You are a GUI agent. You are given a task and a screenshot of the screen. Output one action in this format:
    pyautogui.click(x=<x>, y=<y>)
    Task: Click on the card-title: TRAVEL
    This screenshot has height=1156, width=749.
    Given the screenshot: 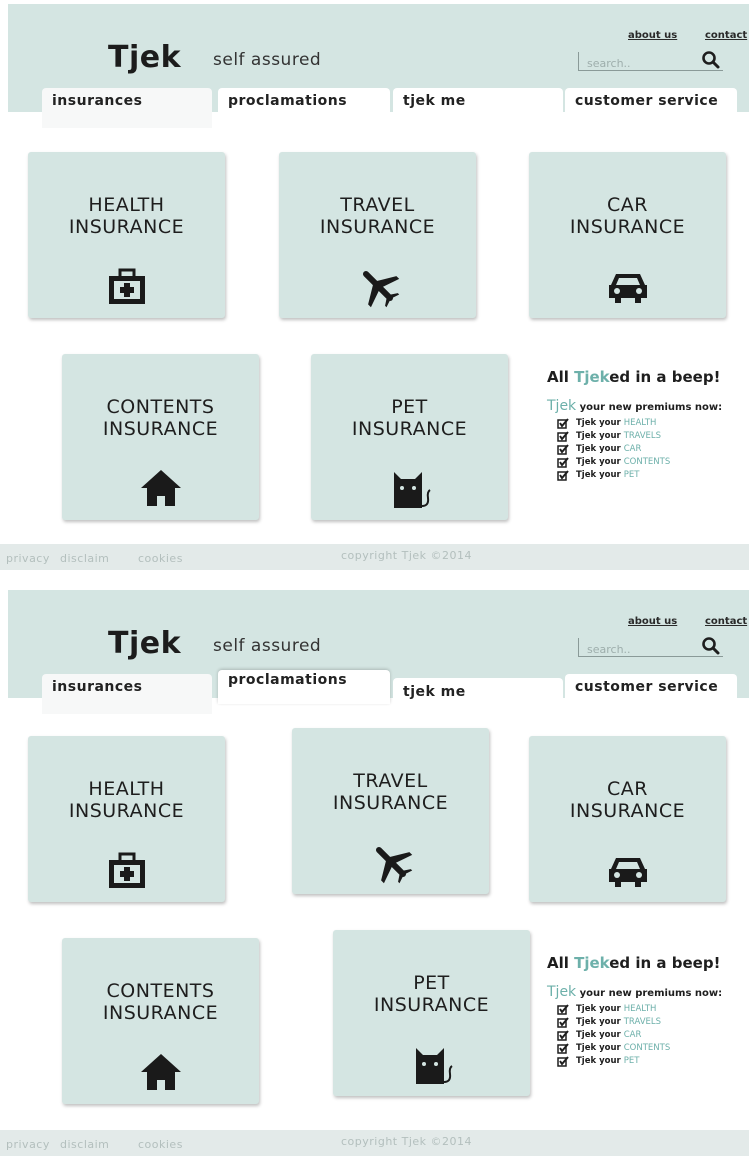 What is the action you would take?
    pyautogui.click(x=390, y=781)
    